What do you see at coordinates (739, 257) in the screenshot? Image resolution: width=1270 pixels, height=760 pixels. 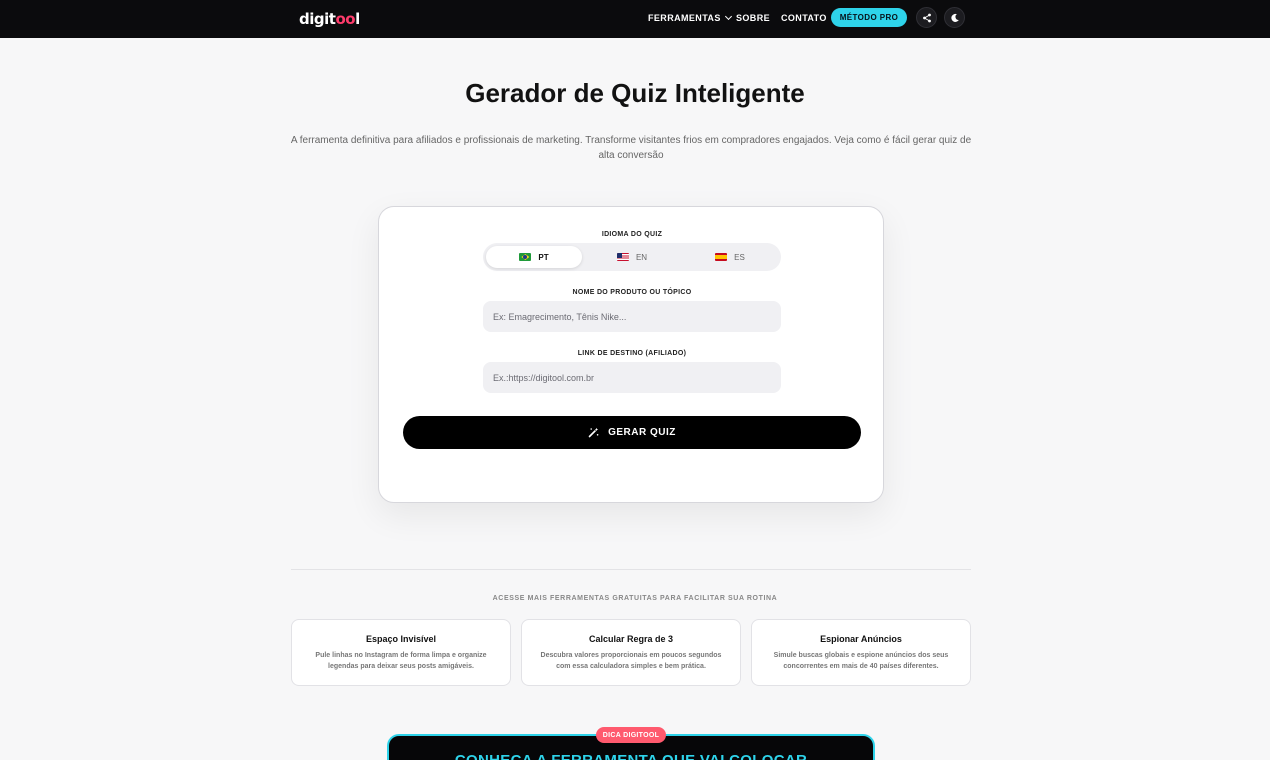 I see `language-code: ES` at bounding box center [739, 257].